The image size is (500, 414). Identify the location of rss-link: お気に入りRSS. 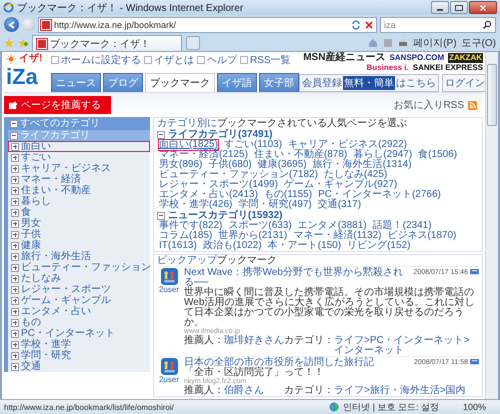
(428, 105).